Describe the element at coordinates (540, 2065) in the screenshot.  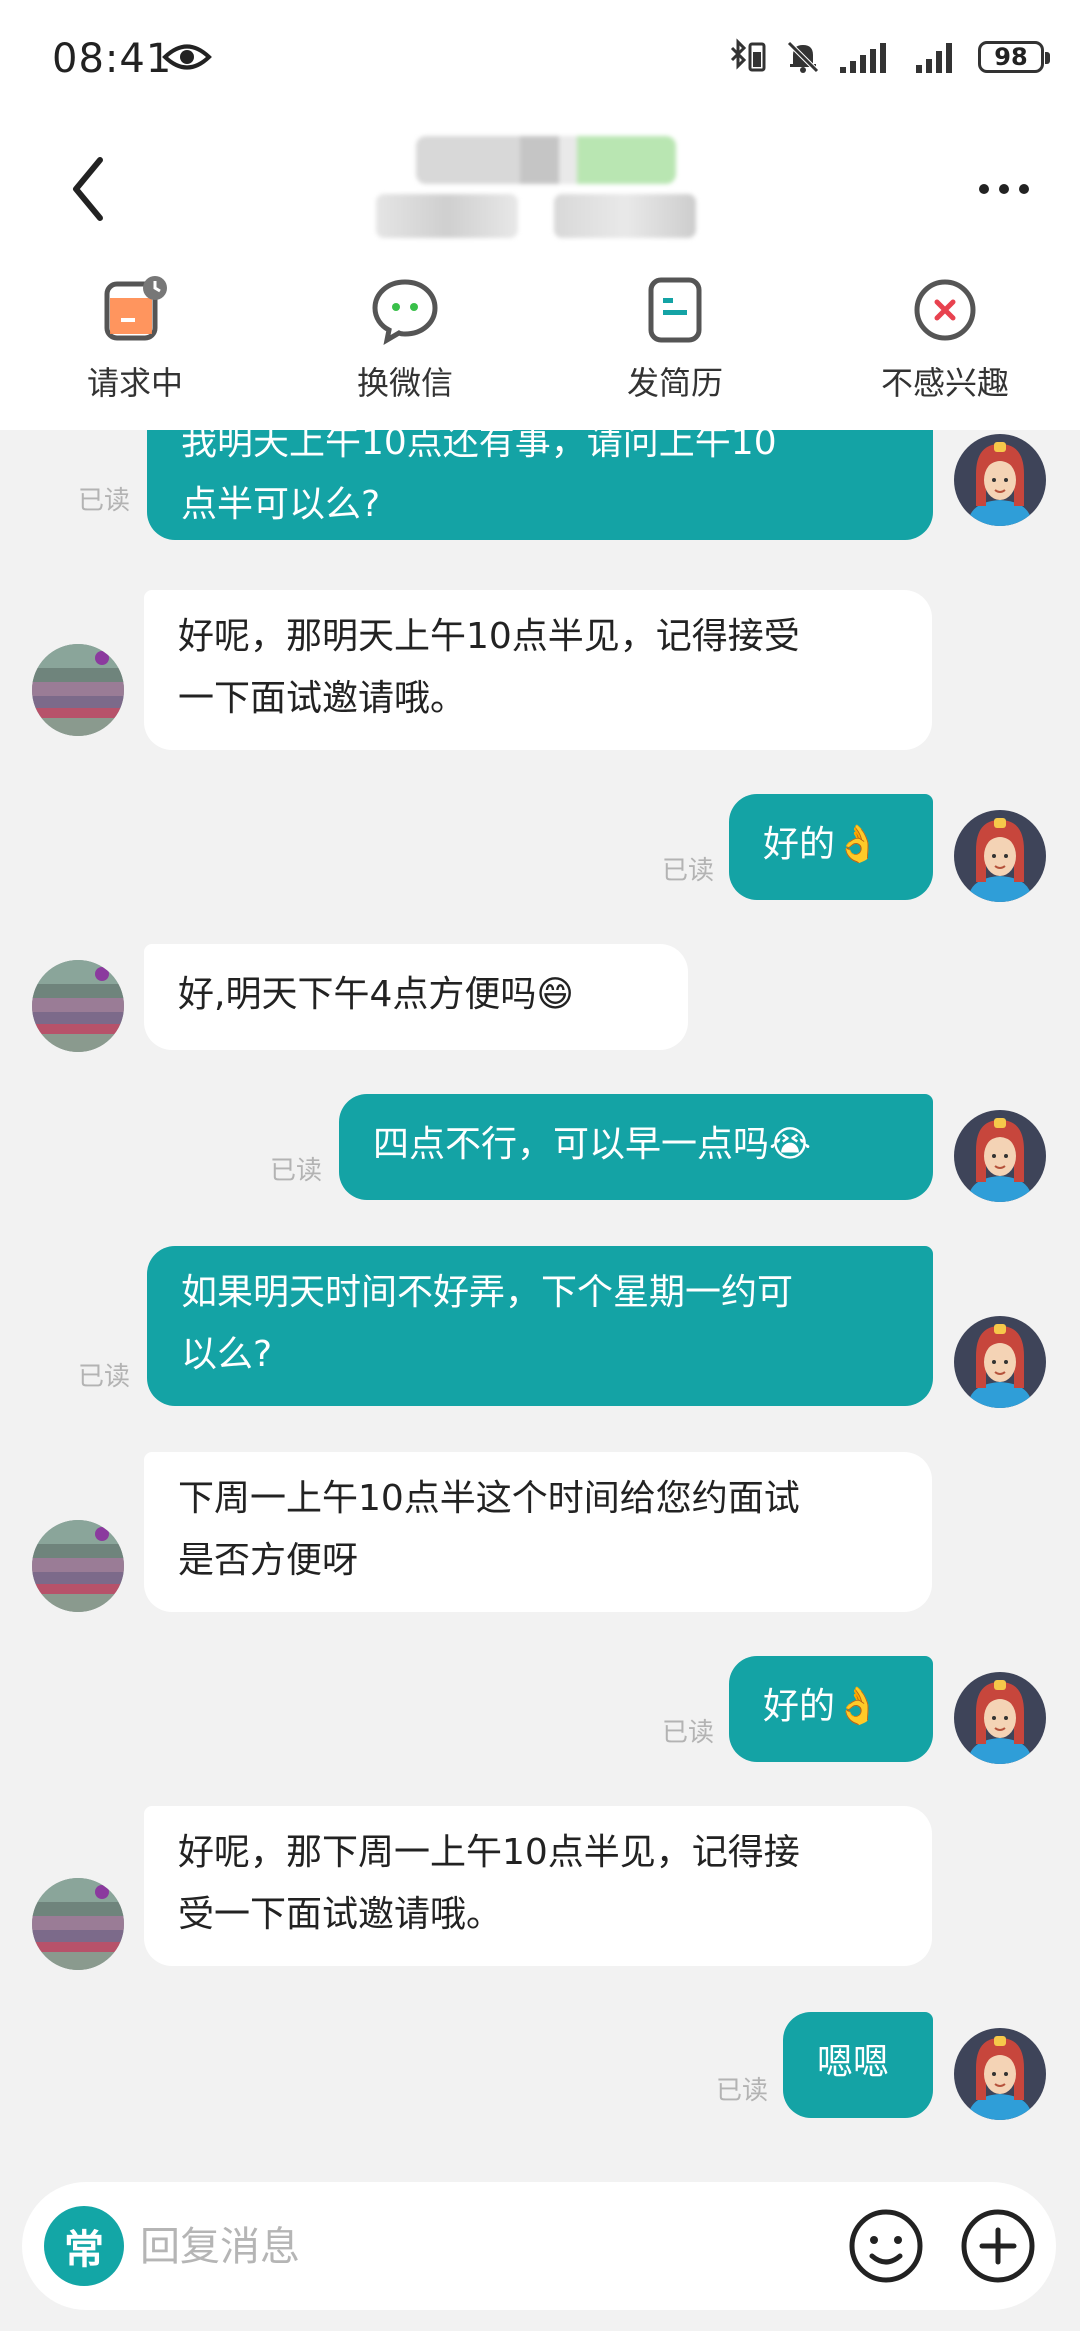
I see `message-row: 嗯嗯 已读` at that location.